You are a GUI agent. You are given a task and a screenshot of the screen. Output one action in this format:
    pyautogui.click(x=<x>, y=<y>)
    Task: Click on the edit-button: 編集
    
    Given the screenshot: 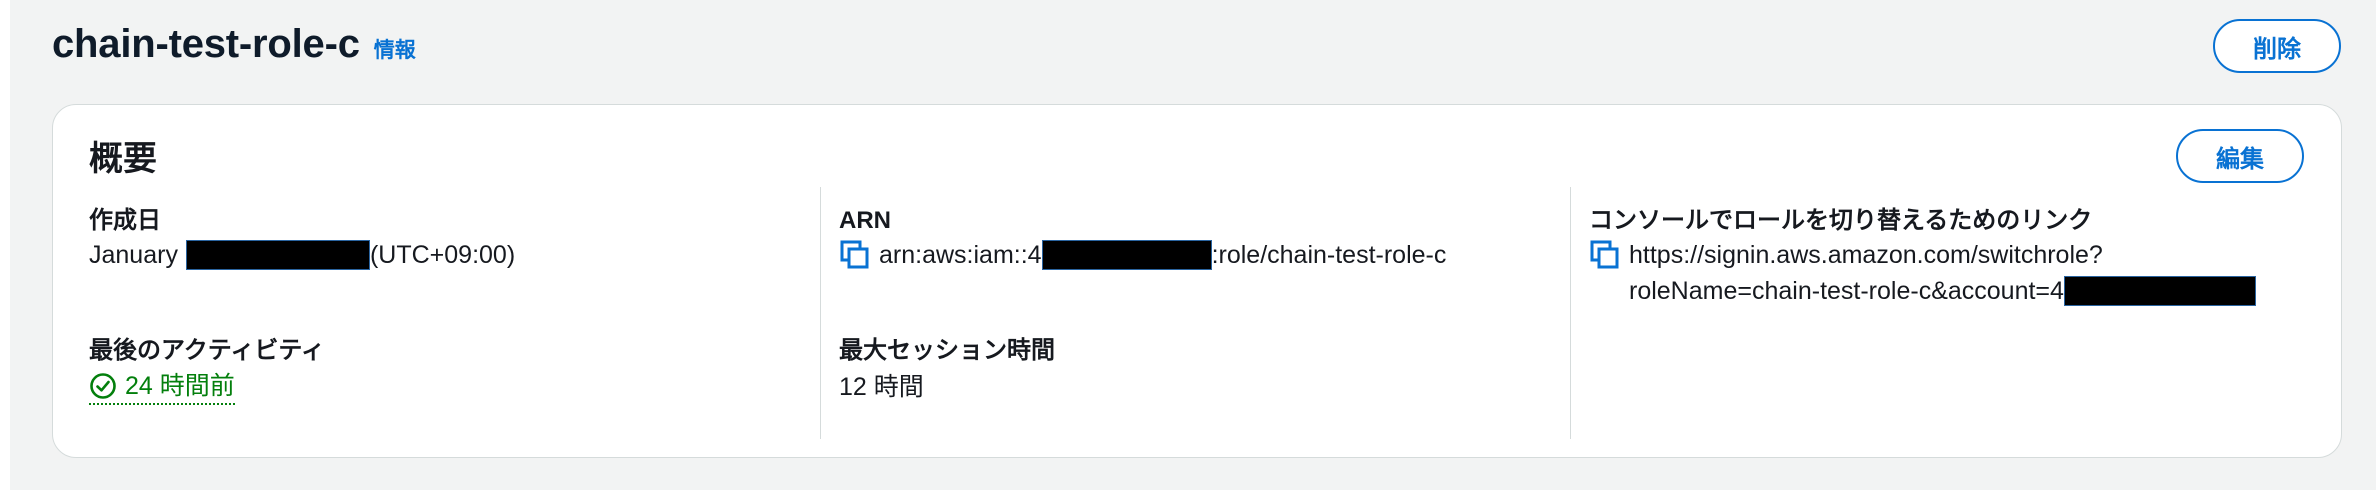 What is the action you would take?
    pyautogui.click(x=2240, y=156)
    